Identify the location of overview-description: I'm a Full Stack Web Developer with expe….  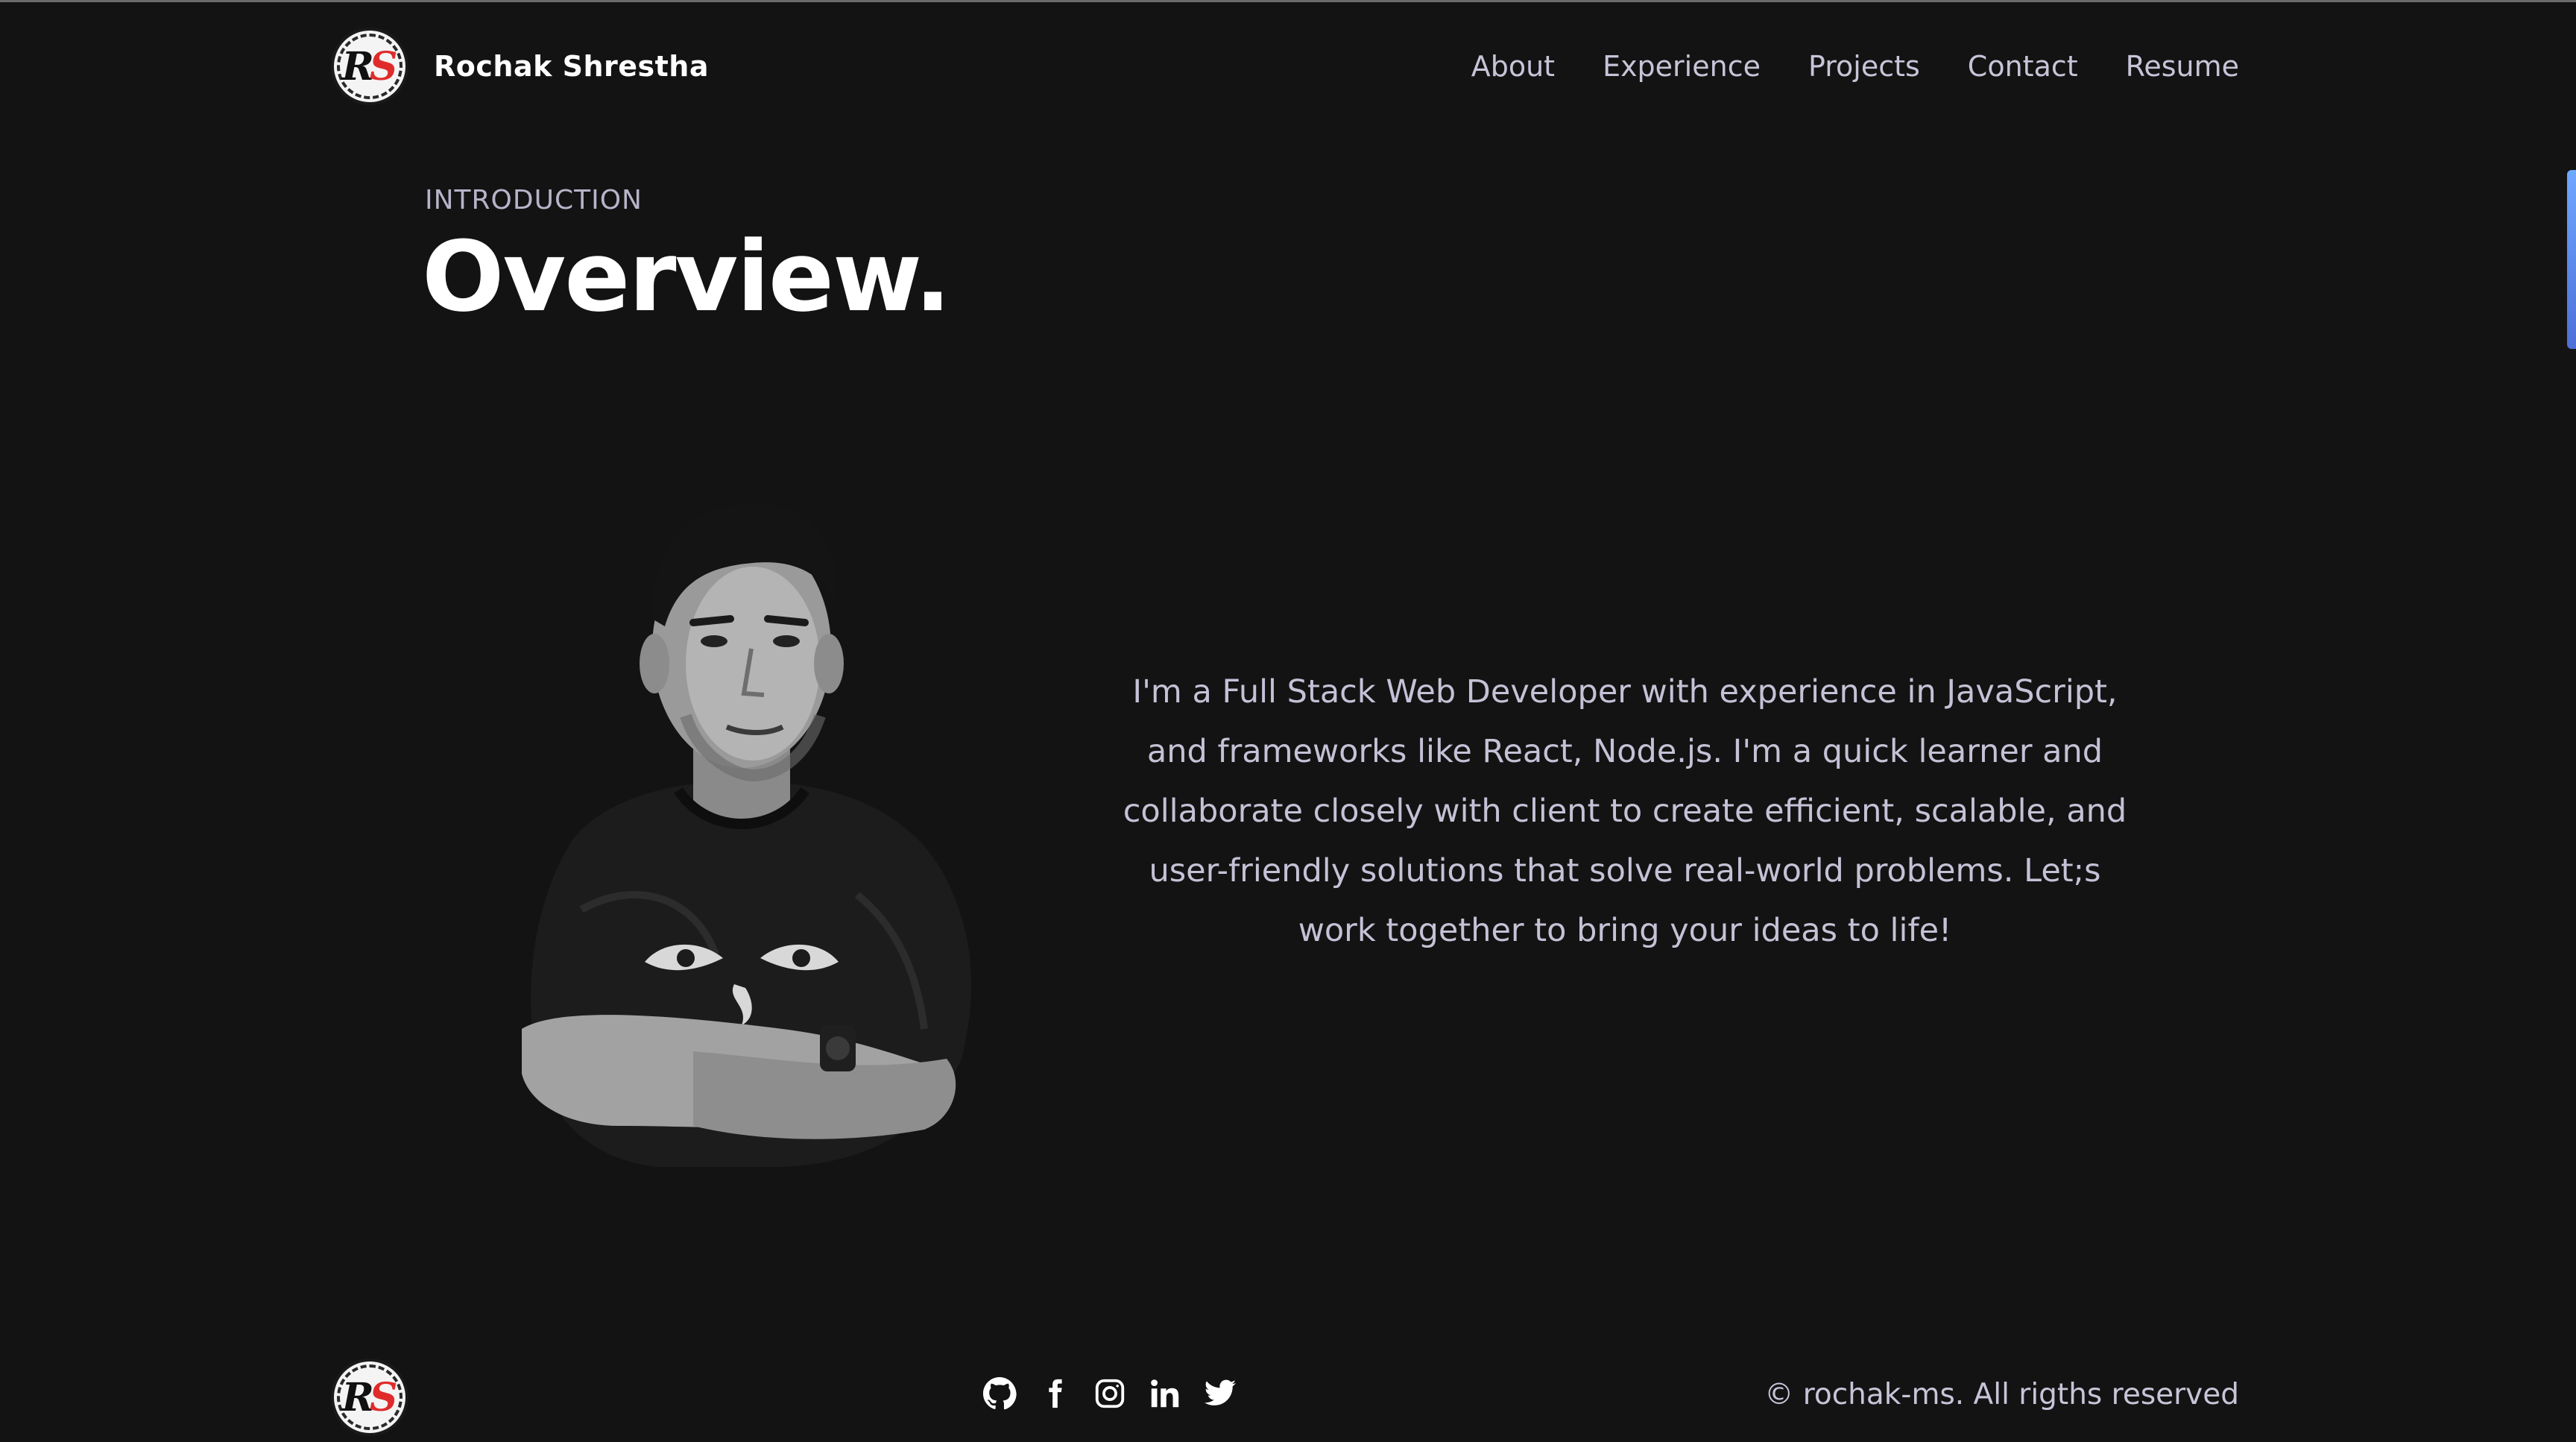
(1625, 811).